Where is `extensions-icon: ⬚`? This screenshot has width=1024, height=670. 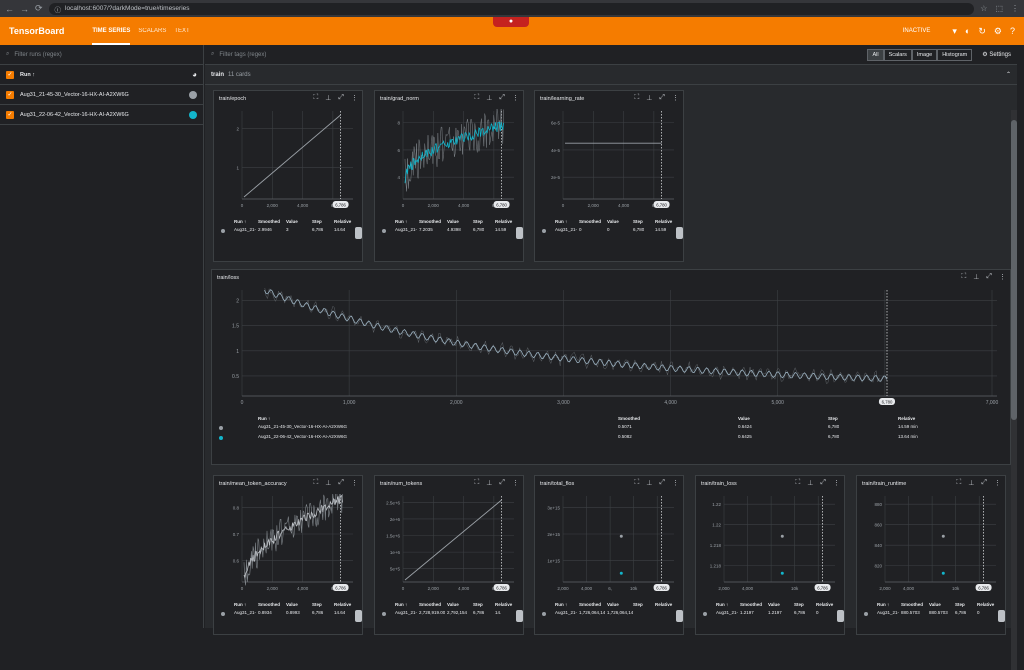
extensions-icon: ⬚ is located at coordinates (999, 8).